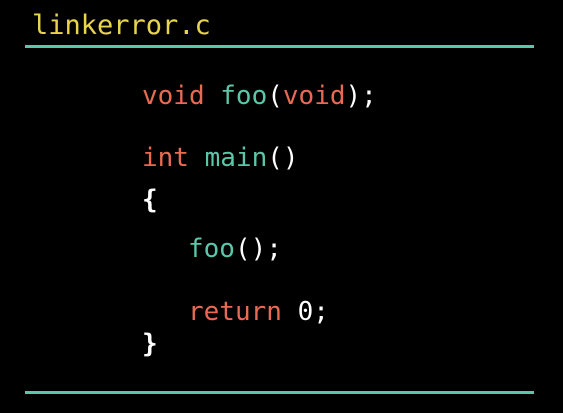 This screenshot has height=413, width=563. Describe the element at coordinates (279, 392) in the screenshot. I see `bottom-divider` at that location.